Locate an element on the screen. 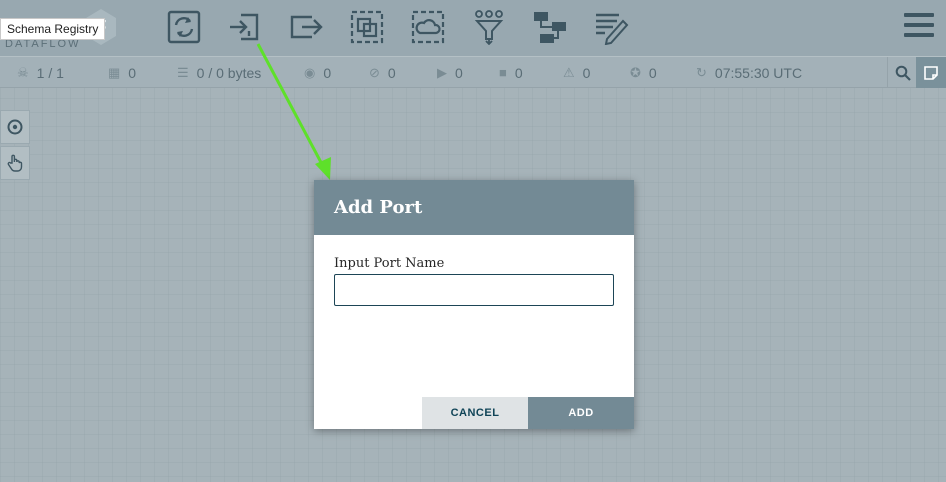  process-group-icon is located at coordinates (367, 27).